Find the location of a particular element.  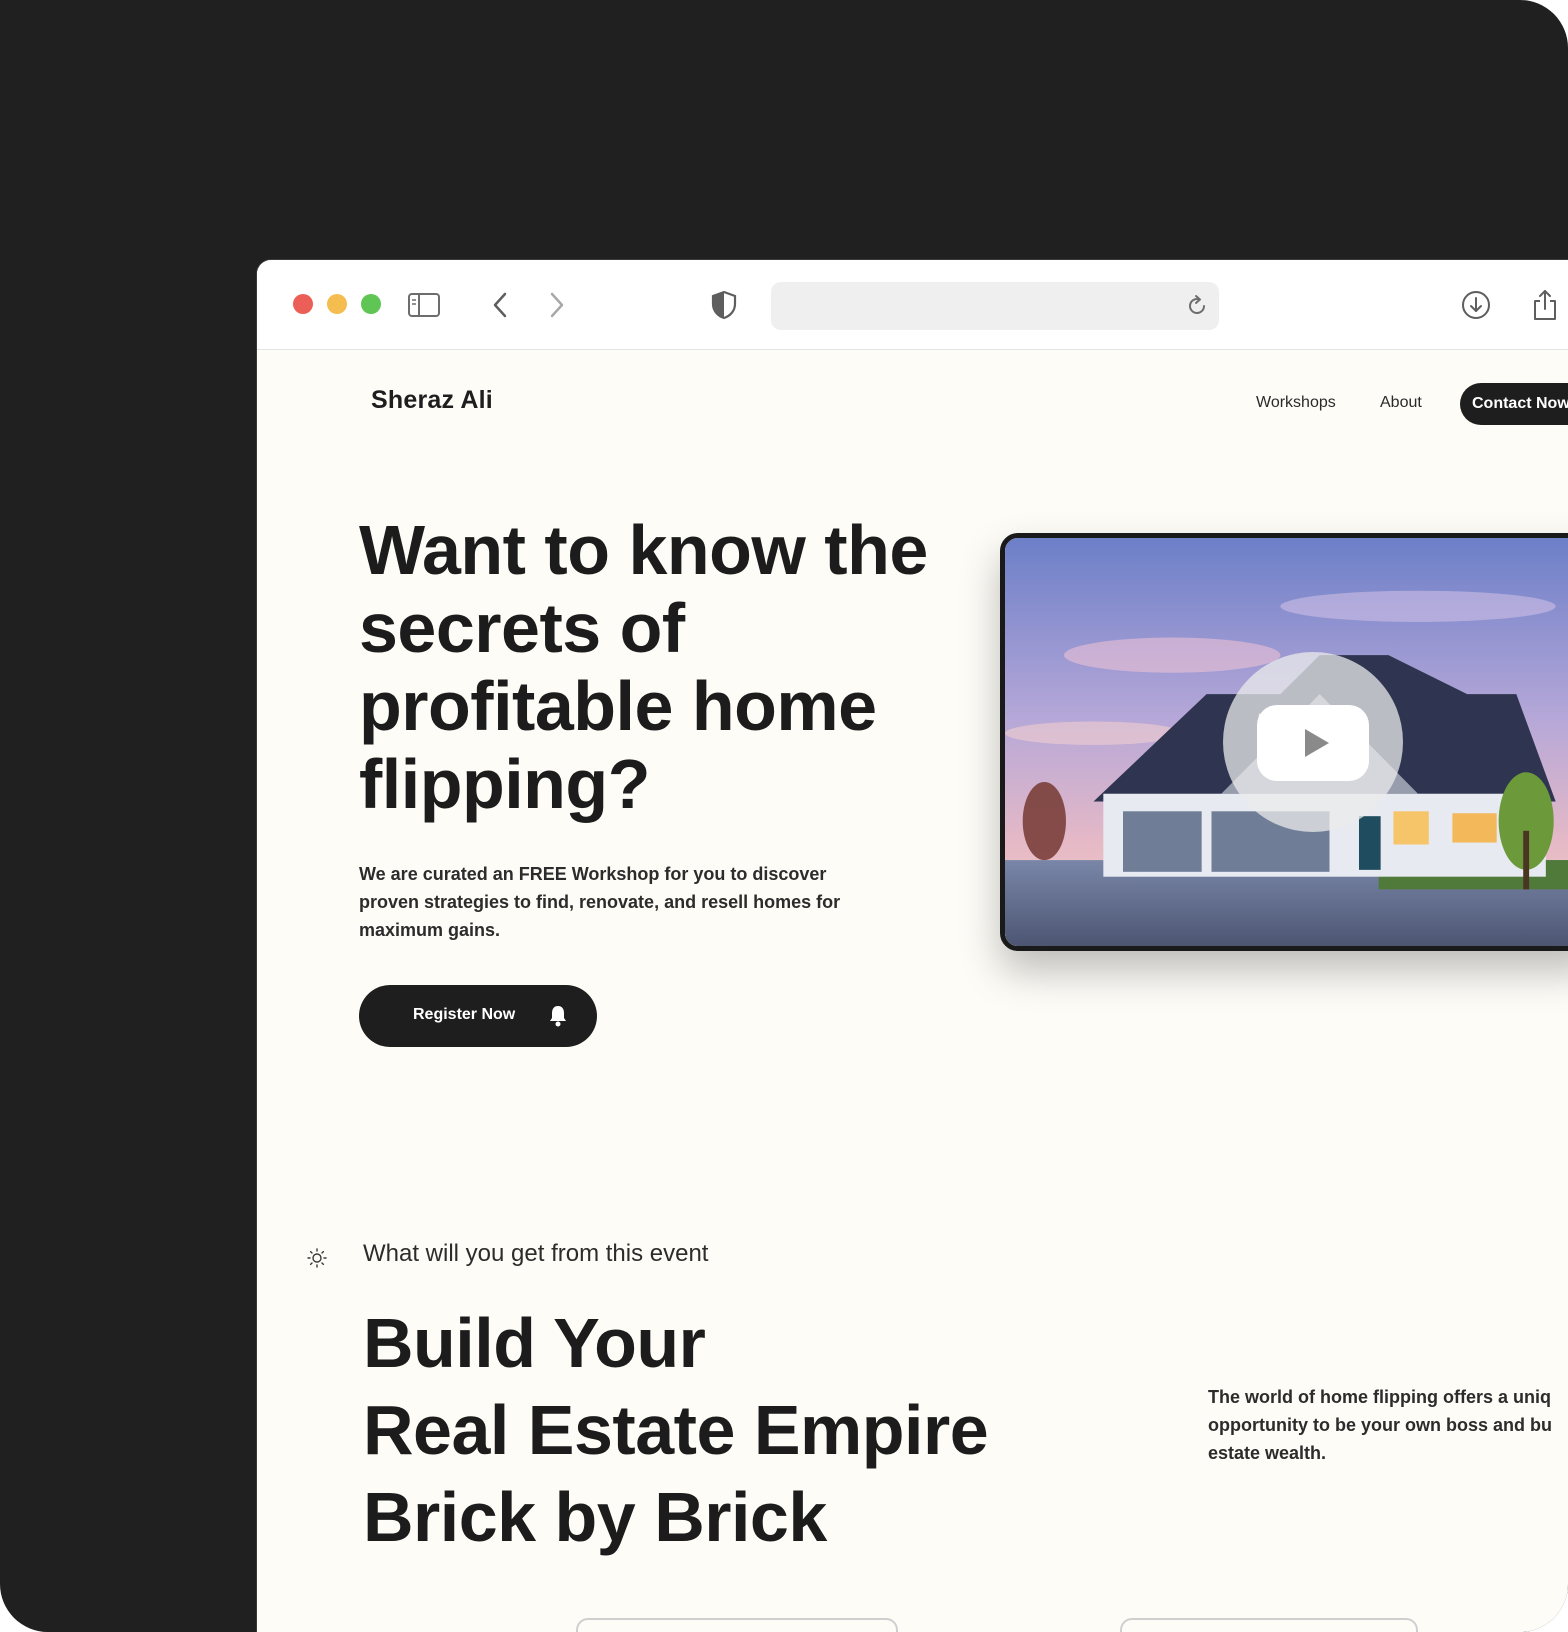

workshop-video is located at coordinates (1284, 742).